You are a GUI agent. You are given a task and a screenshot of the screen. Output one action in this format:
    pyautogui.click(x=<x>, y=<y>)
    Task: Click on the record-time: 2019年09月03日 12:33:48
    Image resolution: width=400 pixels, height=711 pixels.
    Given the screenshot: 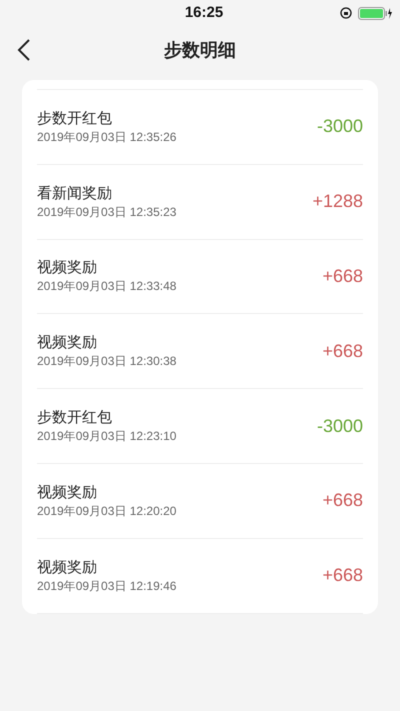 What is the action you would take?
    pyautogui.click(x=106, y=286)
    